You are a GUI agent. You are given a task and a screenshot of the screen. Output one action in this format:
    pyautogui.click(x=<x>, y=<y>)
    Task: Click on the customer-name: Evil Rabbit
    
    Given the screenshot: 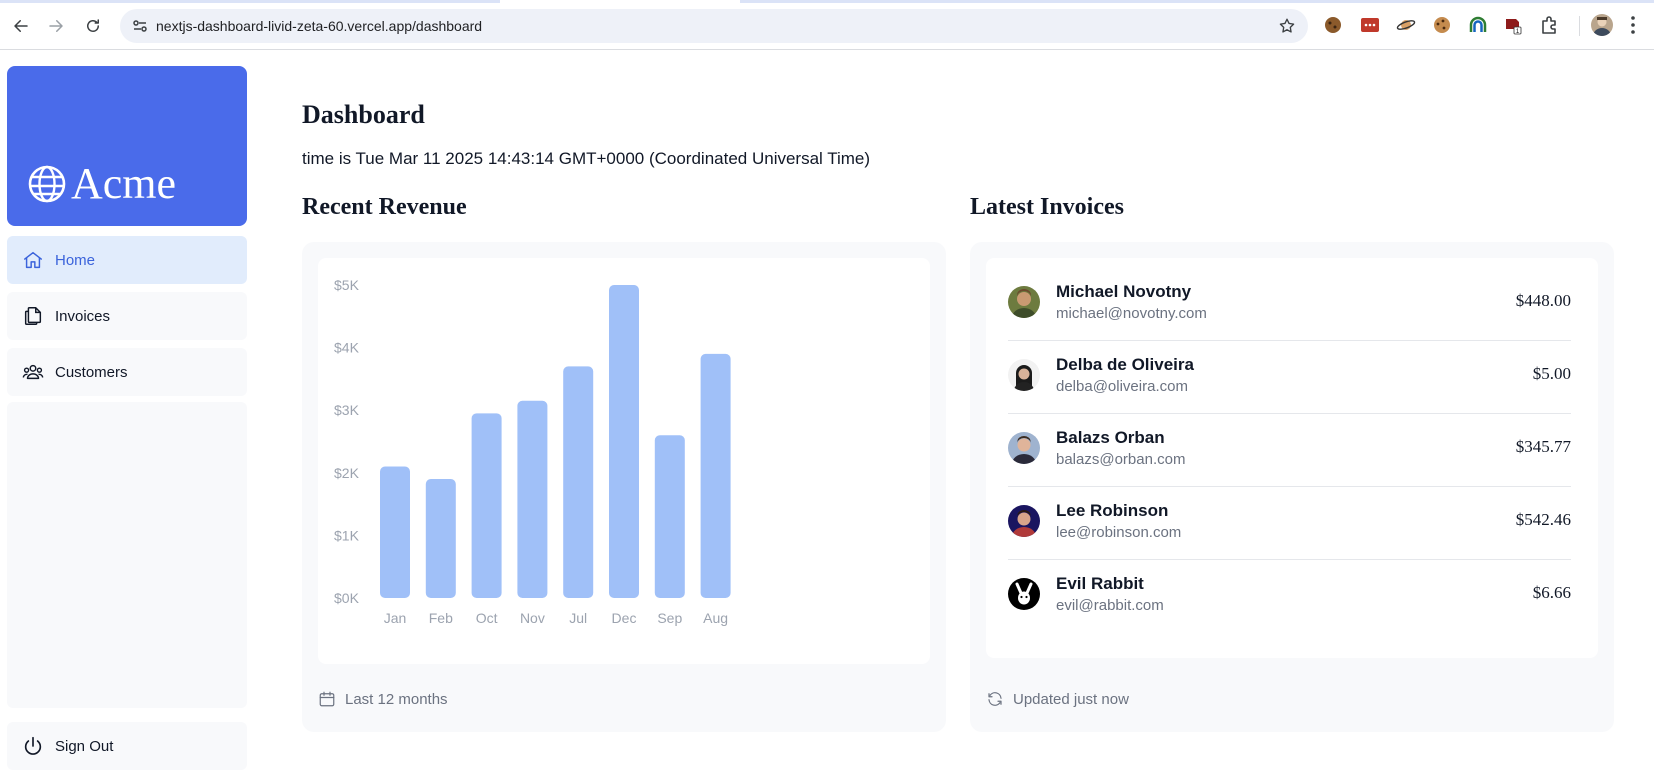 What is the action you would take?
    pyautogui.click(x=1100, y=583)
    